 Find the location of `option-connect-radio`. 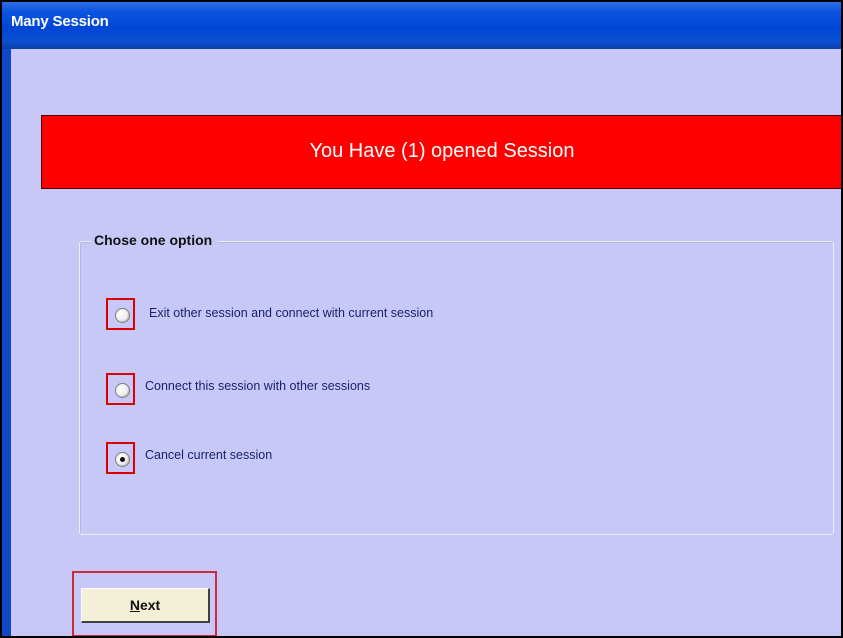

option-connect-radio is located at coordinates (122, 390).